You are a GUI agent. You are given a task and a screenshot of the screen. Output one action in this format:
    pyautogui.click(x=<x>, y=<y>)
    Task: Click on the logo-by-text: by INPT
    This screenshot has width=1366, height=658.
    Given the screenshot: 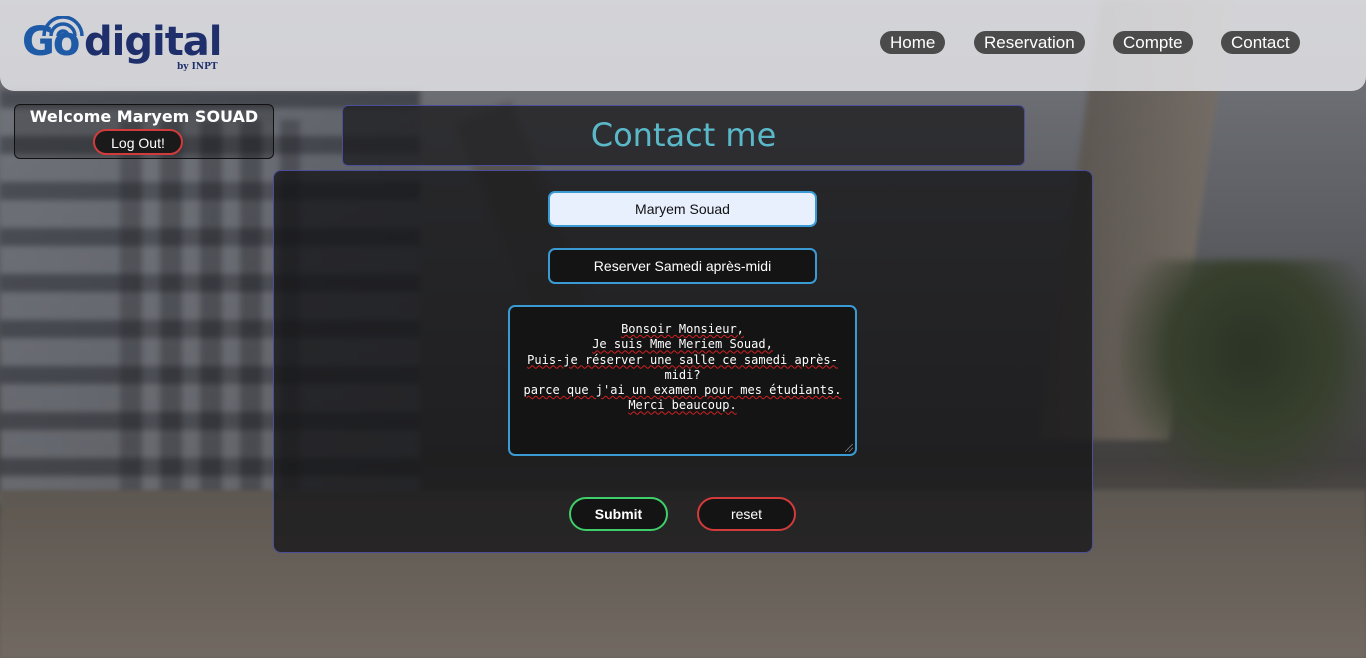 What is the action you would take?
    pyautogui.click(x=197, y=67)
    